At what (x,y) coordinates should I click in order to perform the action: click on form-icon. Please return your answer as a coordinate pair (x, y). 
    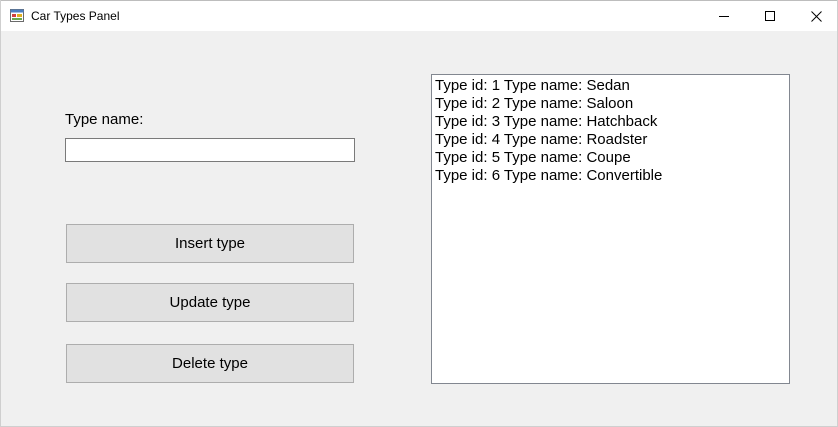
    Looking at the image, I should click on (17, 15).